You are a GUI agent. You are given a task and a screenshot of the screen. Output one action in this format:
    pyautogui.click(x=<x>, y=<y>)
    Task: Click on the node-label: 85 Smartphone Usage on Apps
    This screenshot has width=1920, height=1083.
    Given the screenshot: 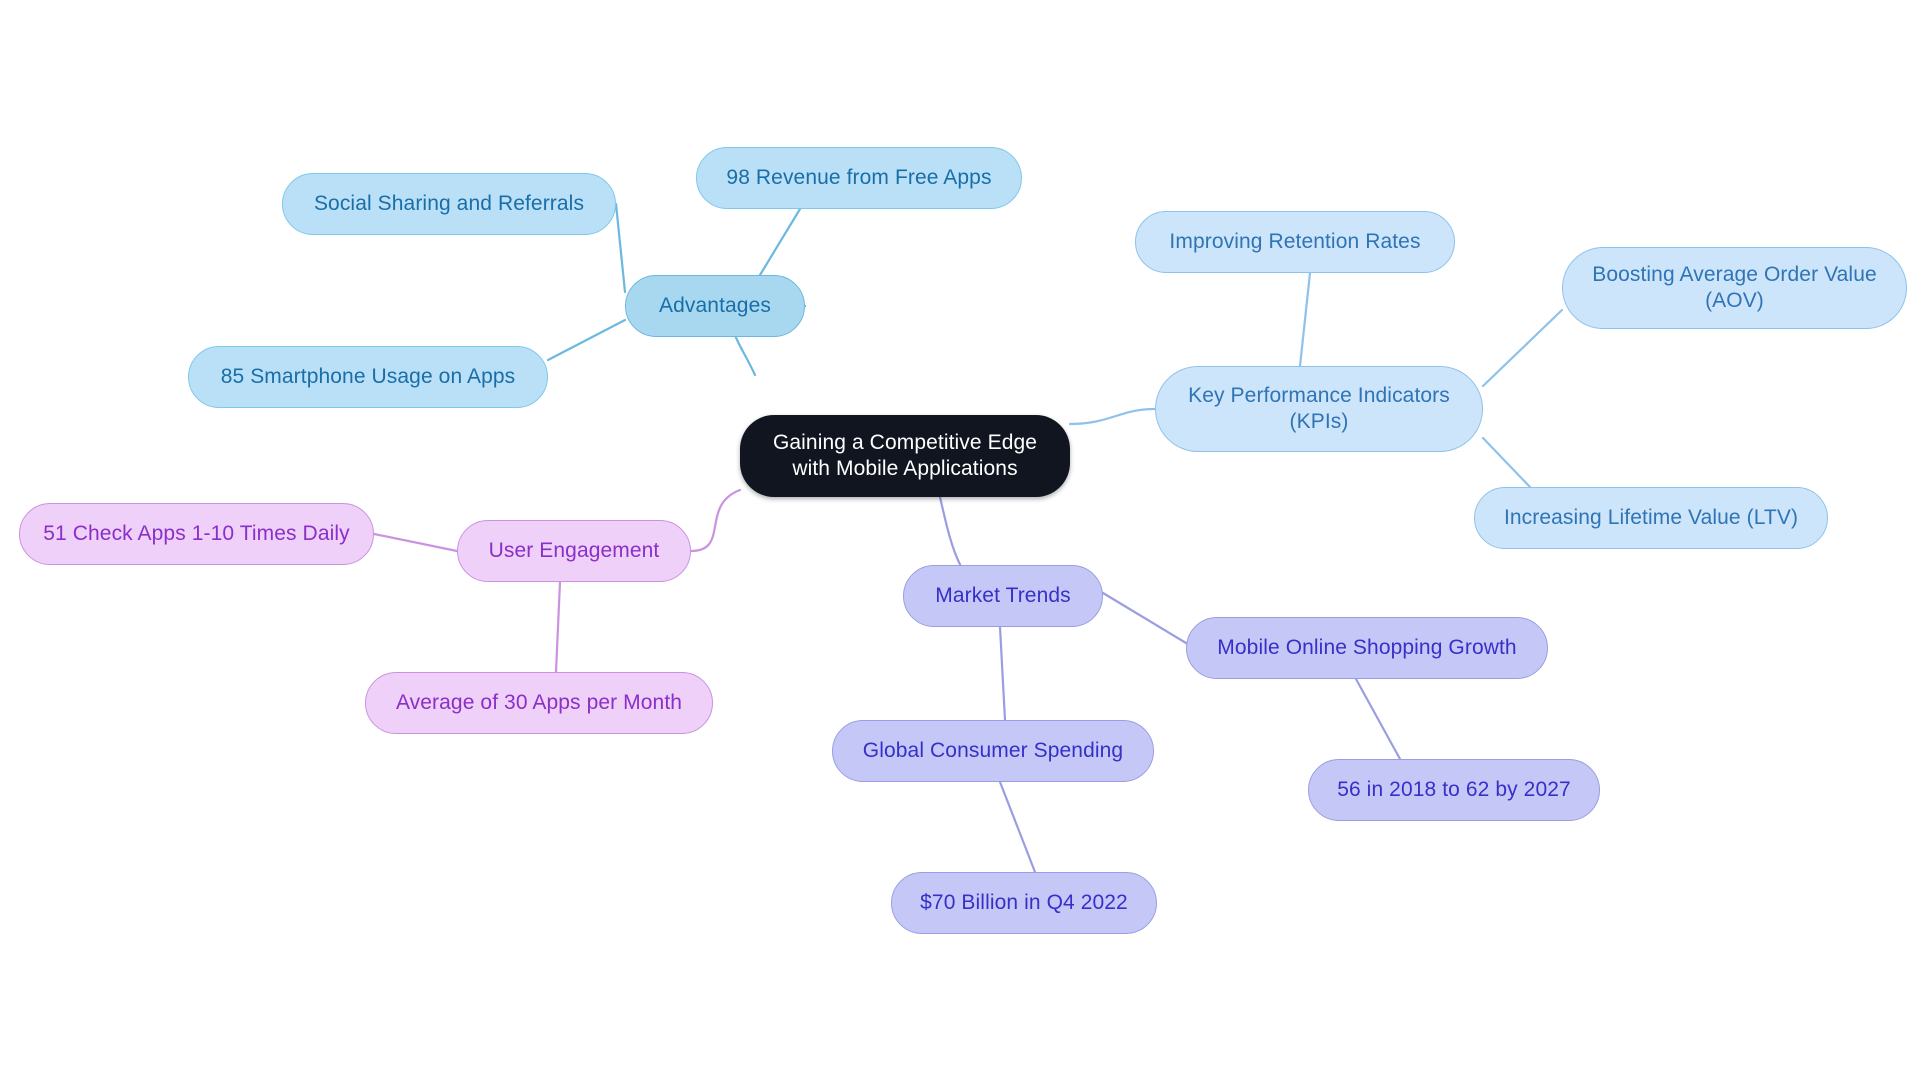 What is the action you would take?
    pyautogui.click(x=368, y=377)
    